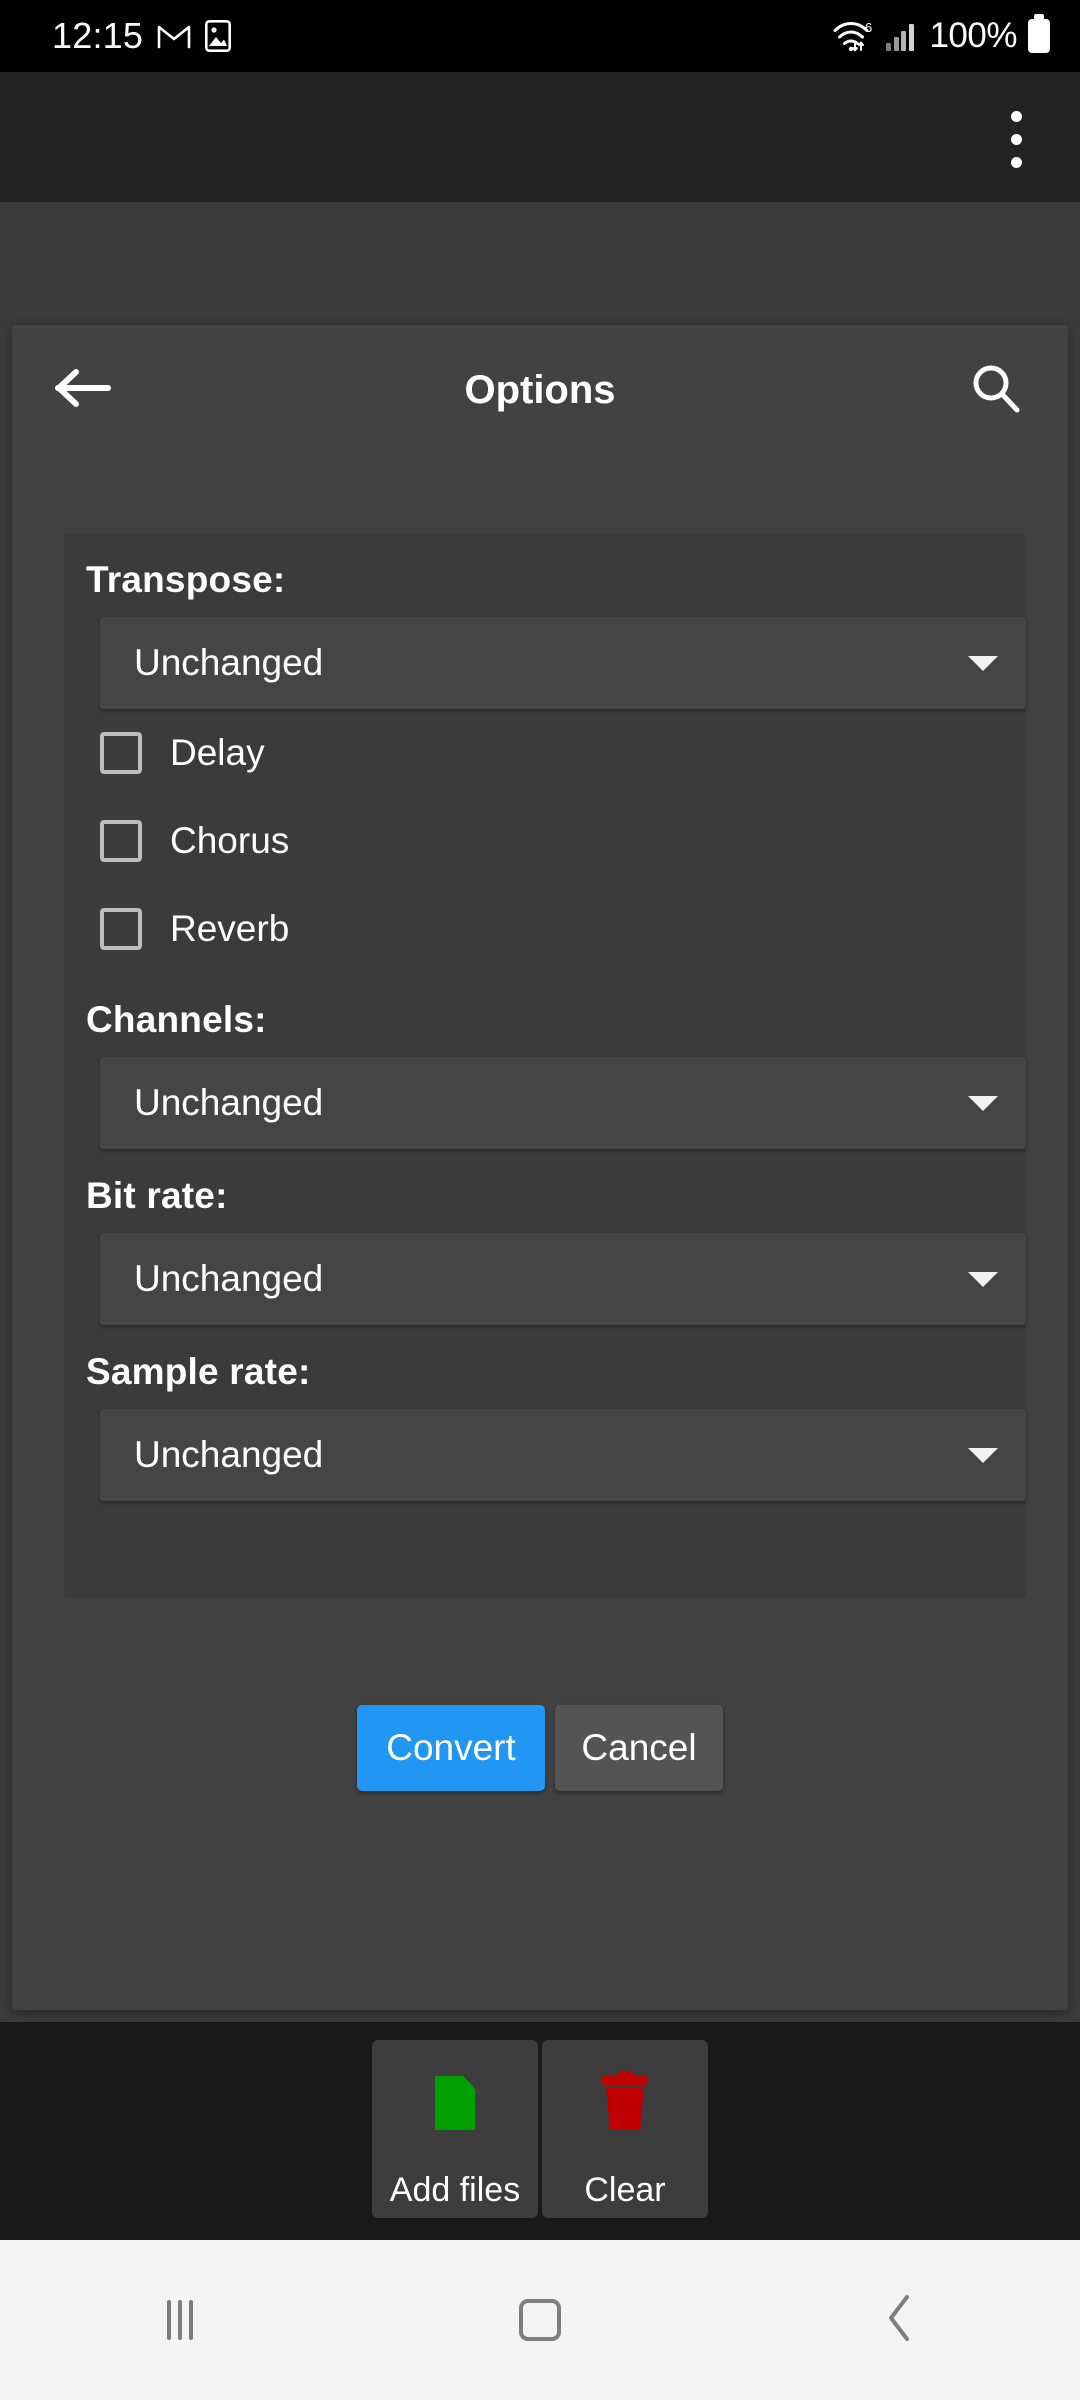 The image size is (1080, 2400). I want to click on bit-rate-spinner: Unchanged, so click(563, 1279).